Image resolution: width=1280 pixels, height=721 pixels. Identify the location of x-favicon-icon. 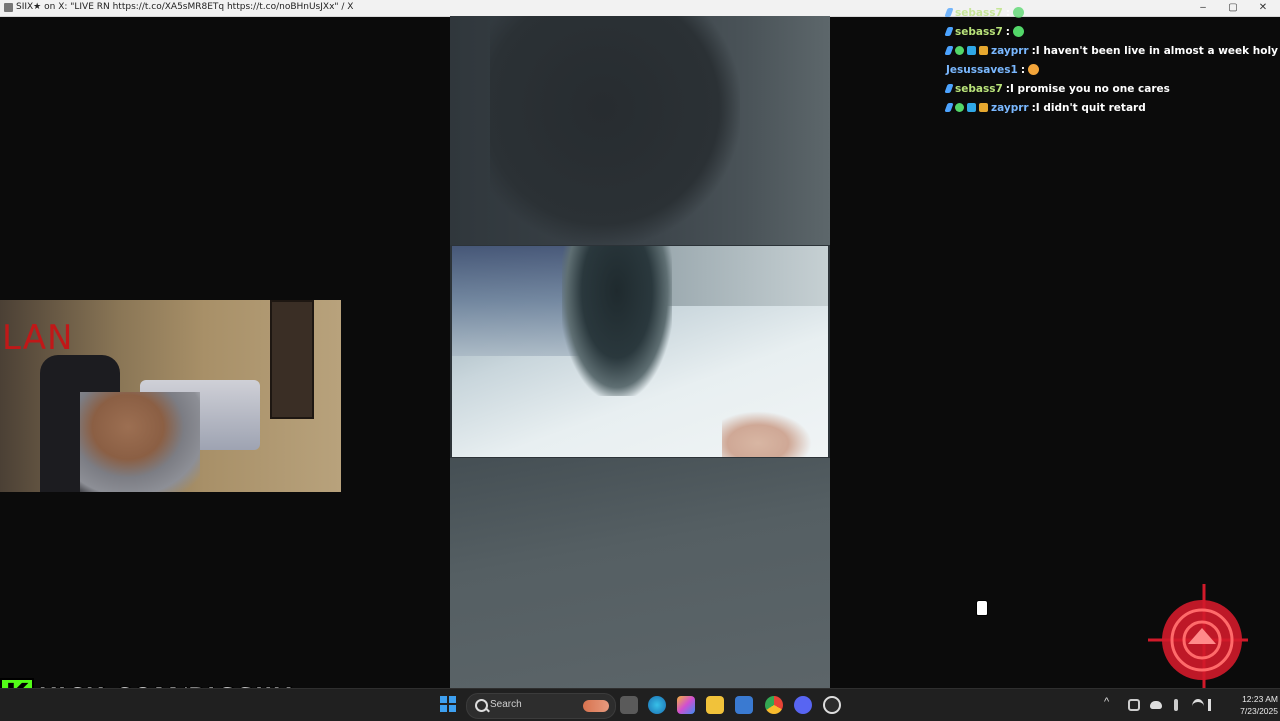
(8, 7).